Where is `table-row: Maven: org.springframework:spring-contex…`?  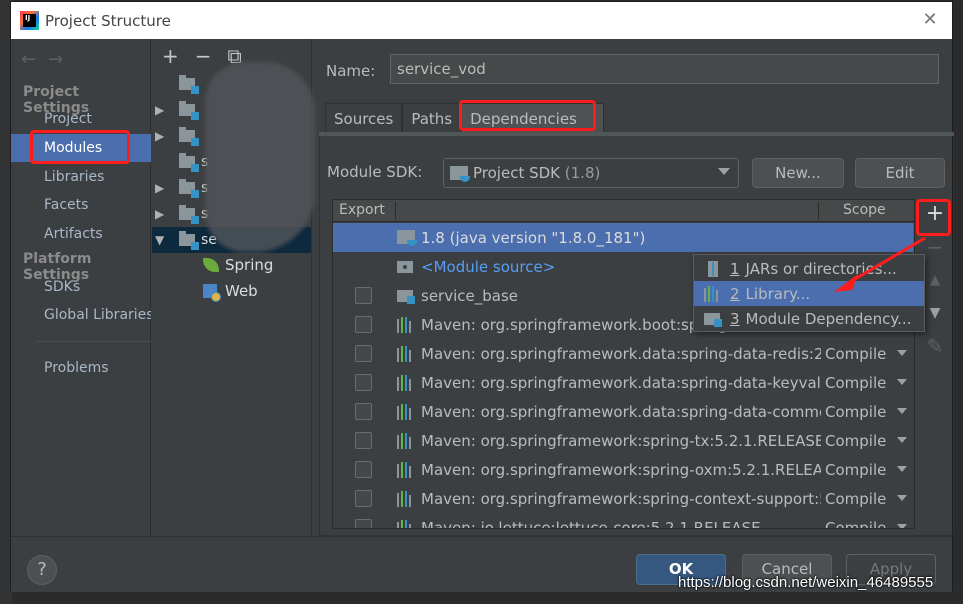 table-row: Maven: org.springframework:spring-contex… is located at coordinates (623, 498).